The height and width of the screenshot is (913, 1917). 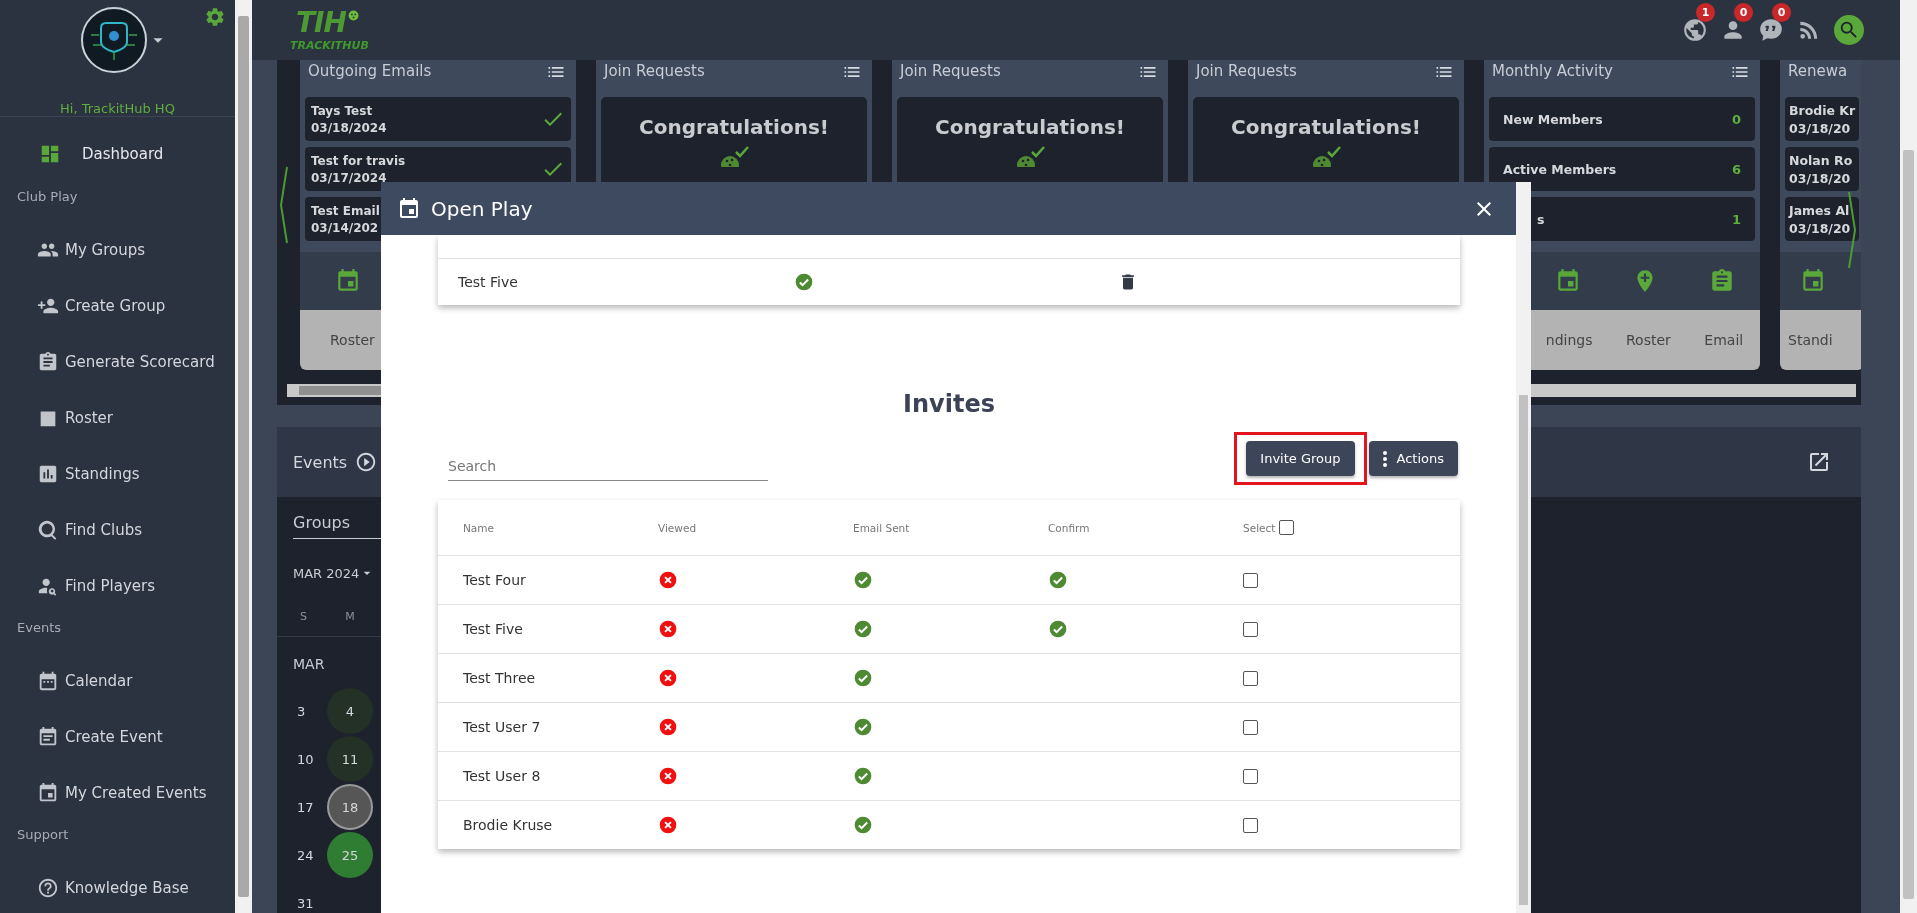 I want to click on section-heading: Club Play, so click(x=47, y=197).